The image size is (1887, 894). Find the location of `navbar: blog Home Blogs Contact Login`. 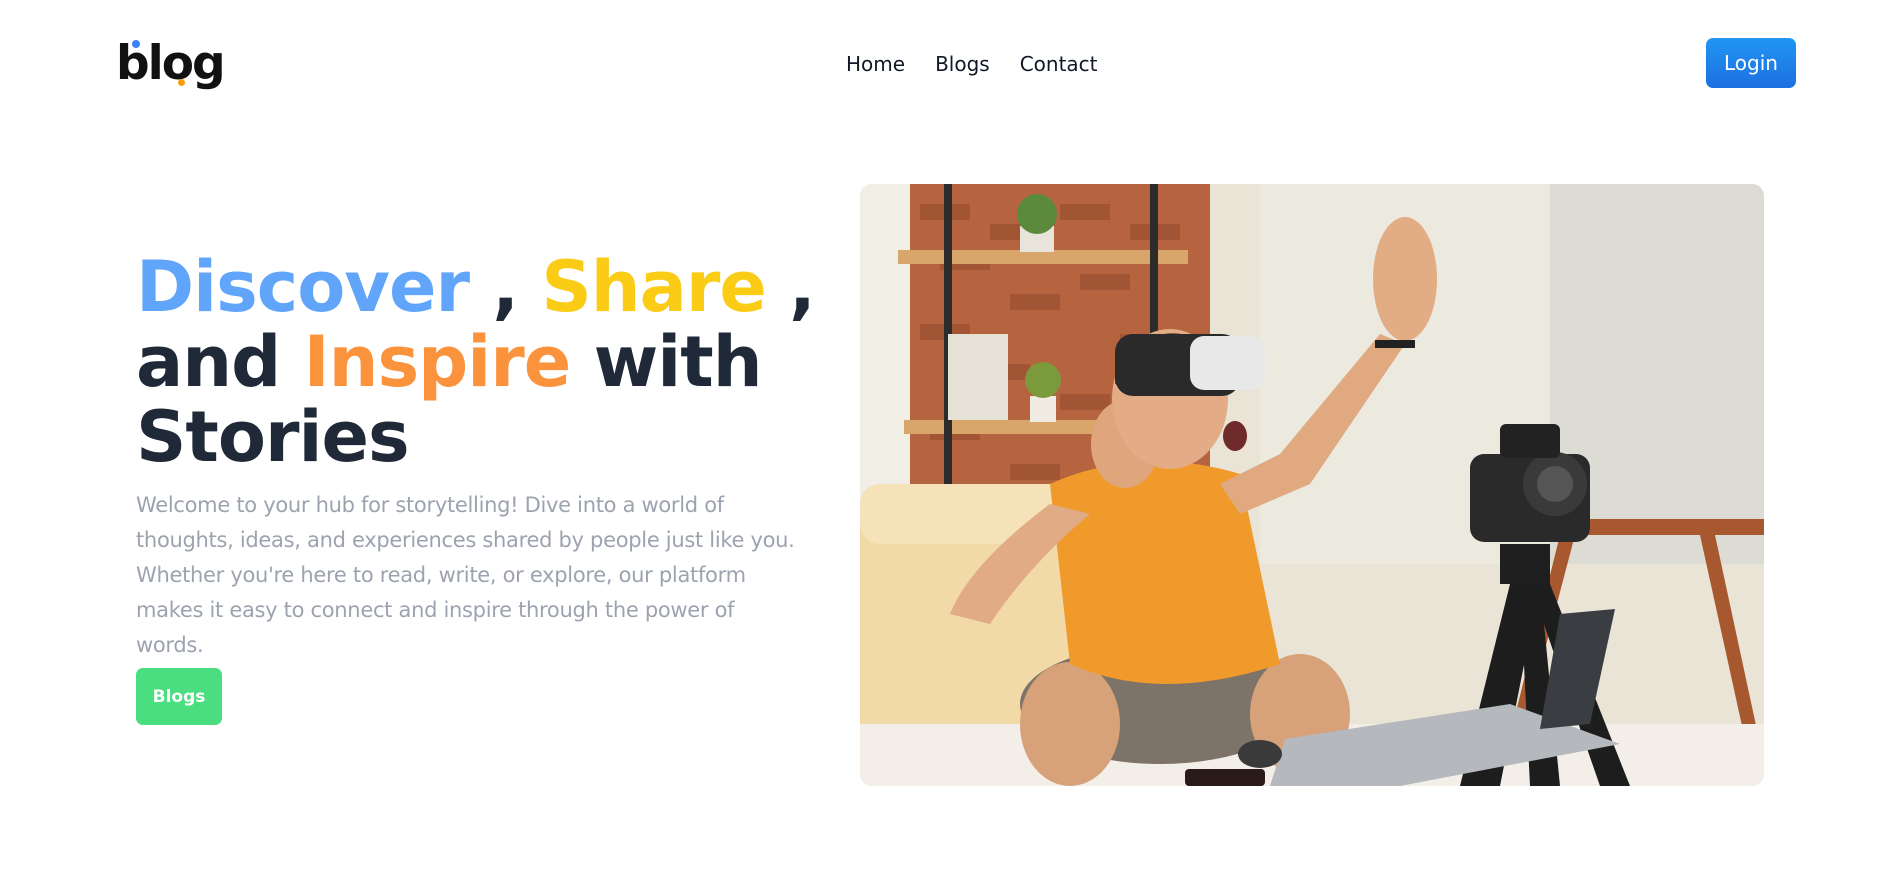

navbar: blog Home Blogs Contact Login is located at coordinates (943, 65).